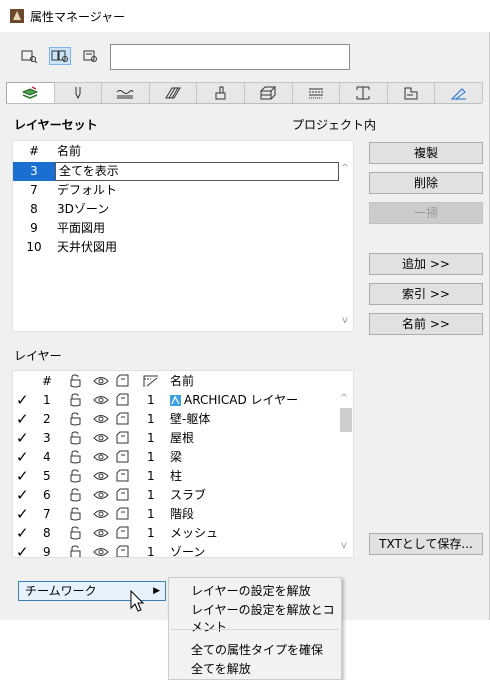 This screenshot has width=490, height=680. What do you see at coordinates (87, 247) in the screenshot?
I see `layer-set-row-name: 天井伏図用` at bounding box center [87, 247].